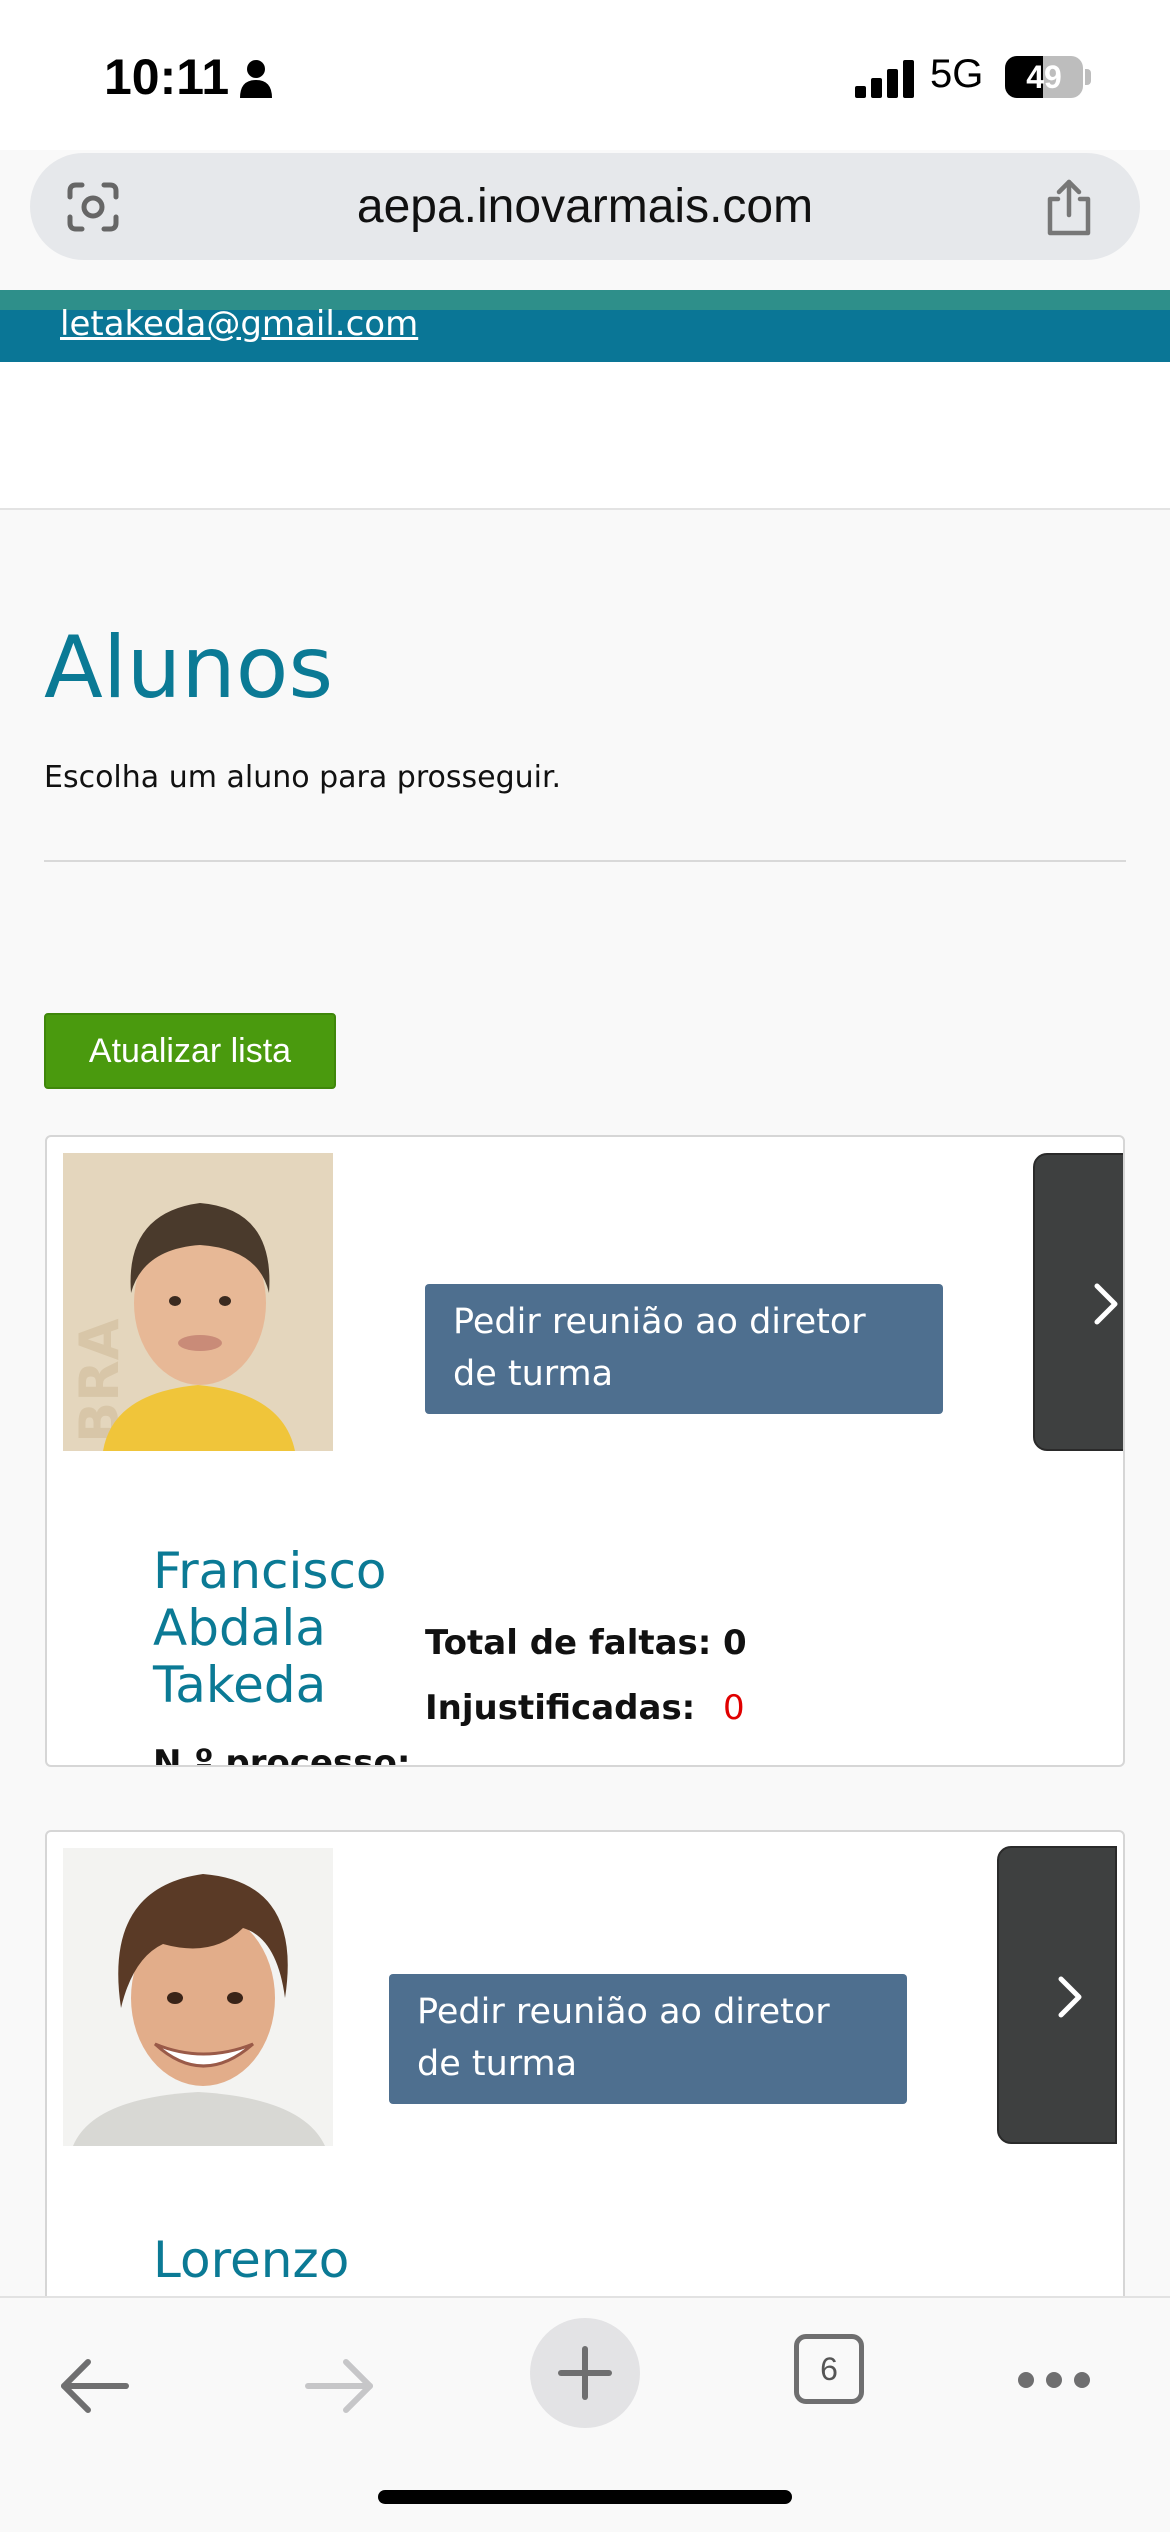 The width and height of the screenshot is (1170, 2532). I want to click on url-text: aepa.inovarmais.com, so click(585, 206).